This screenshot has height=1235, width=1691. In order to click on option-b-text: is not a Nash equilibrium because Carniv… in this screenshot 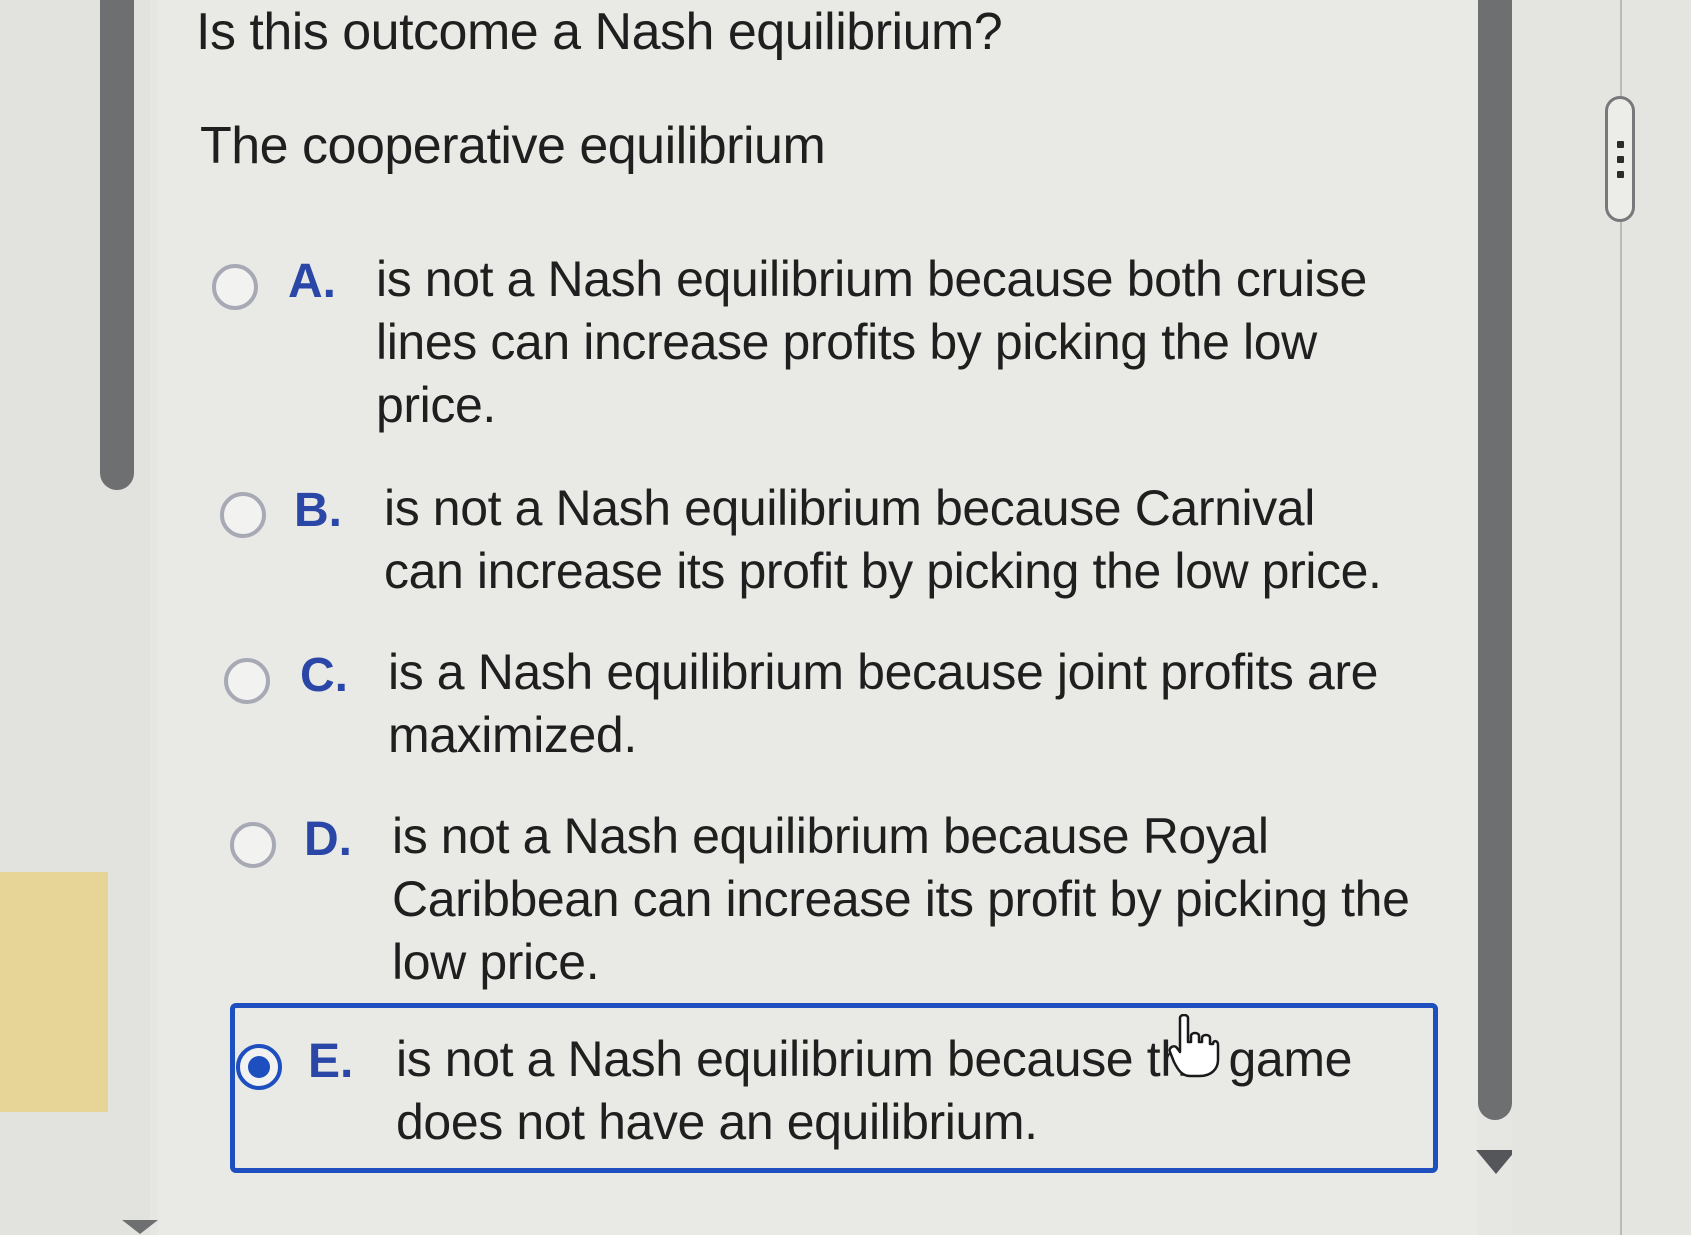, I will do `click(883, 539)`.